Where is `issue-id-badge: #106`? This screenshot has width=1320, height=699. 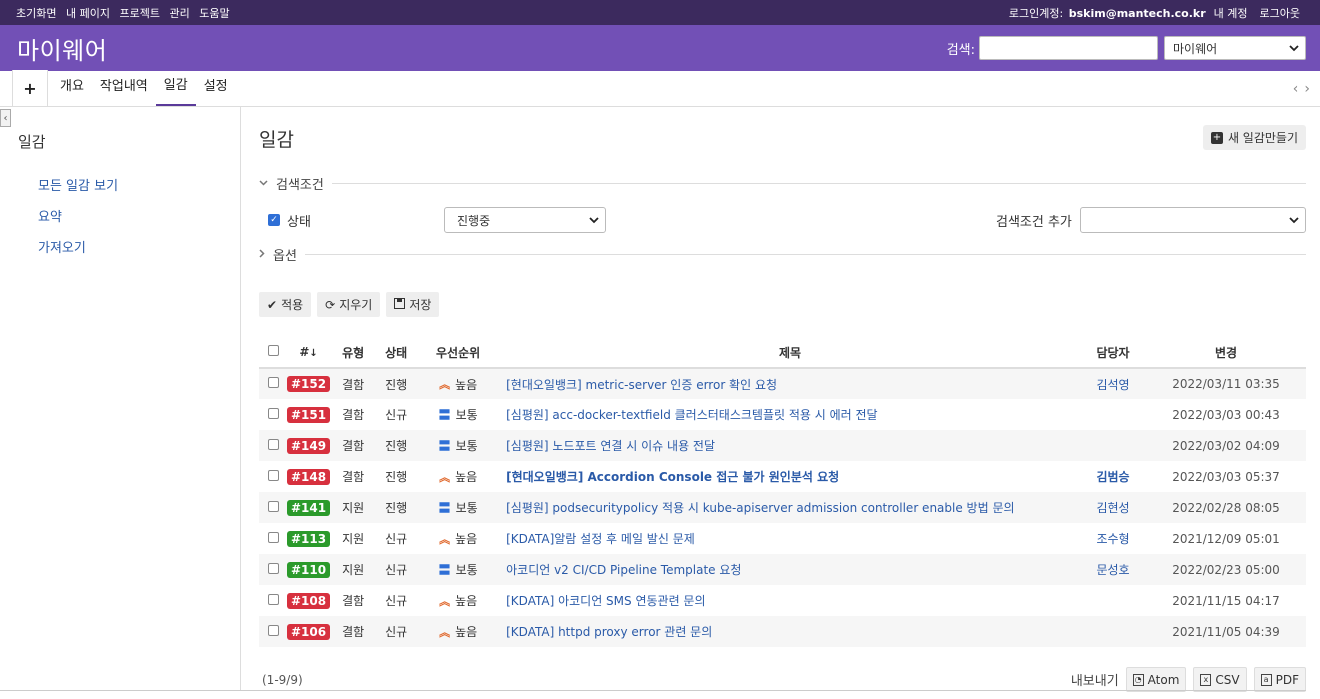 issue-id-badge: #106 is located at coordinates (309, 631).